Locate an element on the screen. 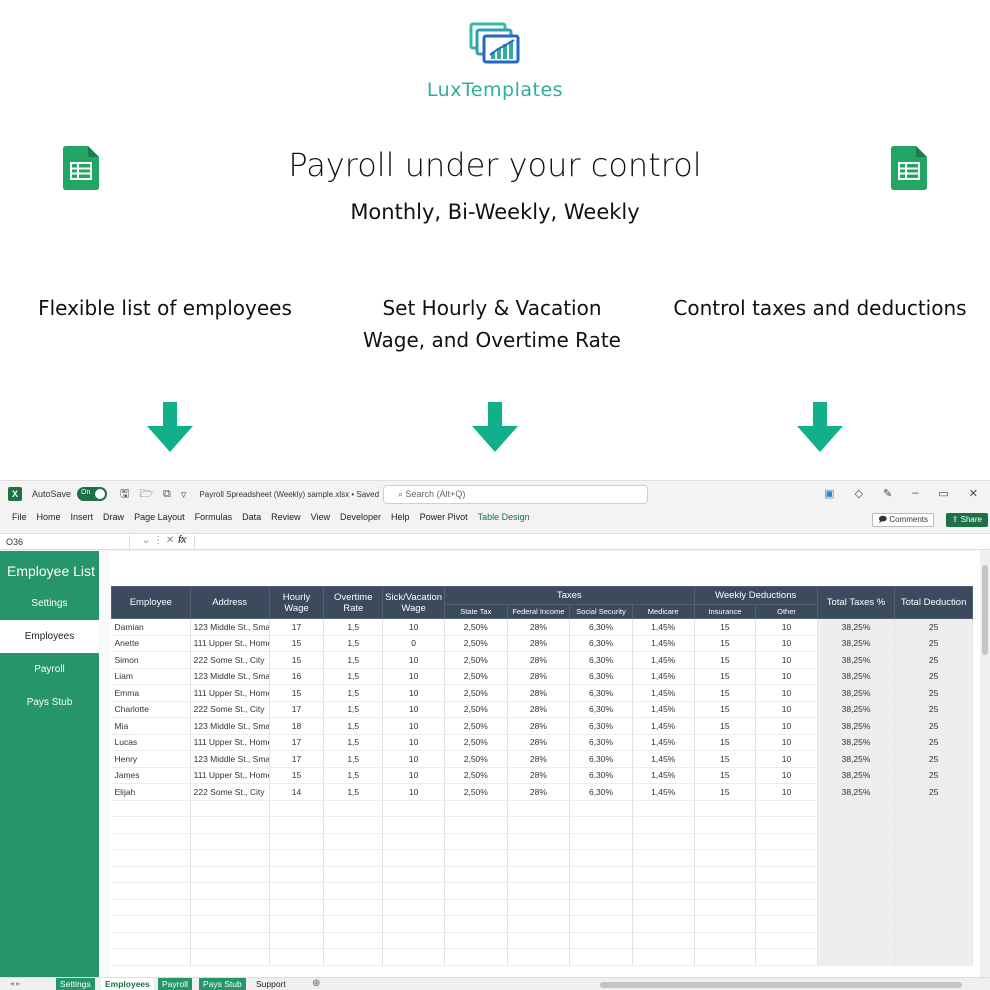 This screenshot has width=990, height=990. menu-review: Review is located at coordinates (286, 517).